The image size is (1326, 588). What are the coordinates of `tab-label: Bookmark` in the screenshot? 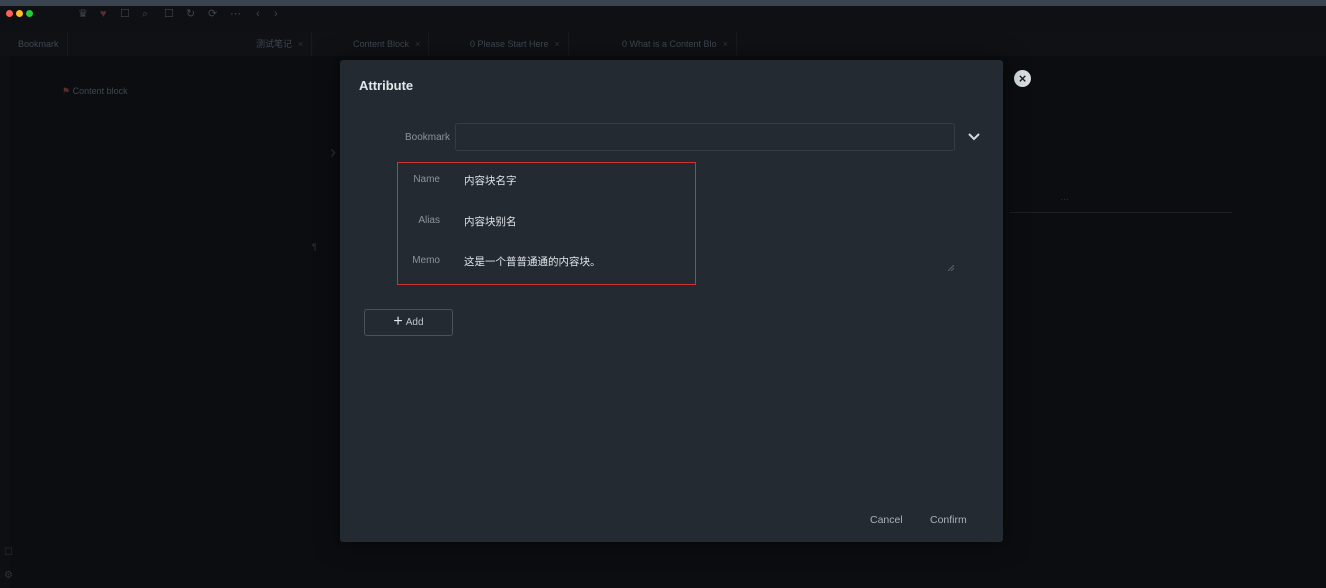 It's located at (38, 44).